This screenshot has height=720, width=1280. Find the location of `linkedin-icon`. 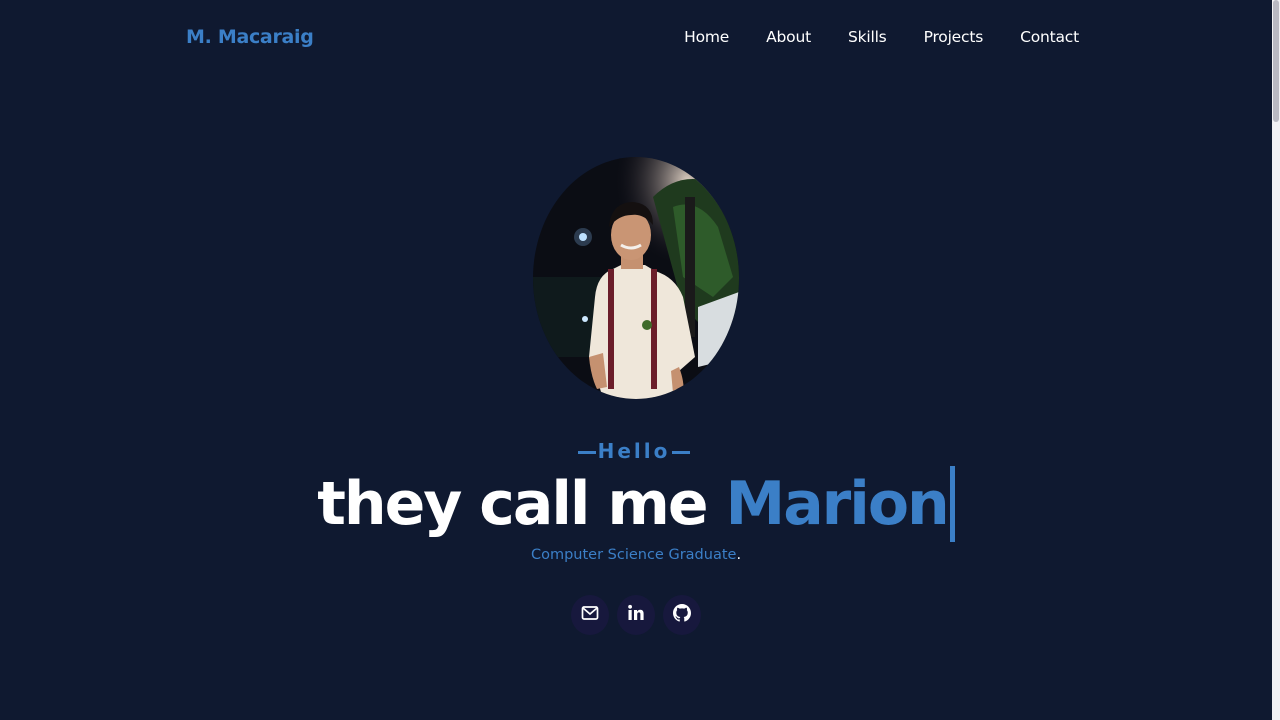

linkedin-icon is located at coordinates (636, 615).